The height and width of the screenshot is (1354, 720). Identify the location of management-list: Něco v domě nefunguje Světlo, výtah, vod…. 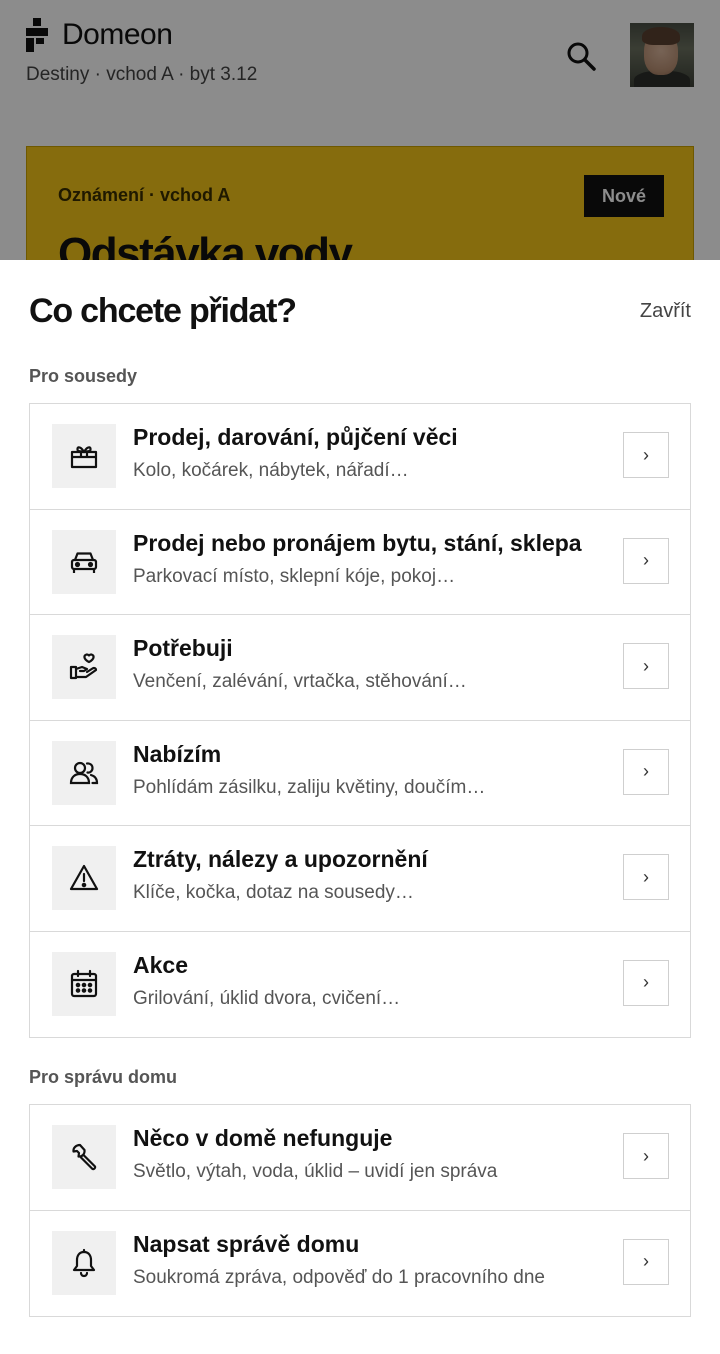
(360, 1210).